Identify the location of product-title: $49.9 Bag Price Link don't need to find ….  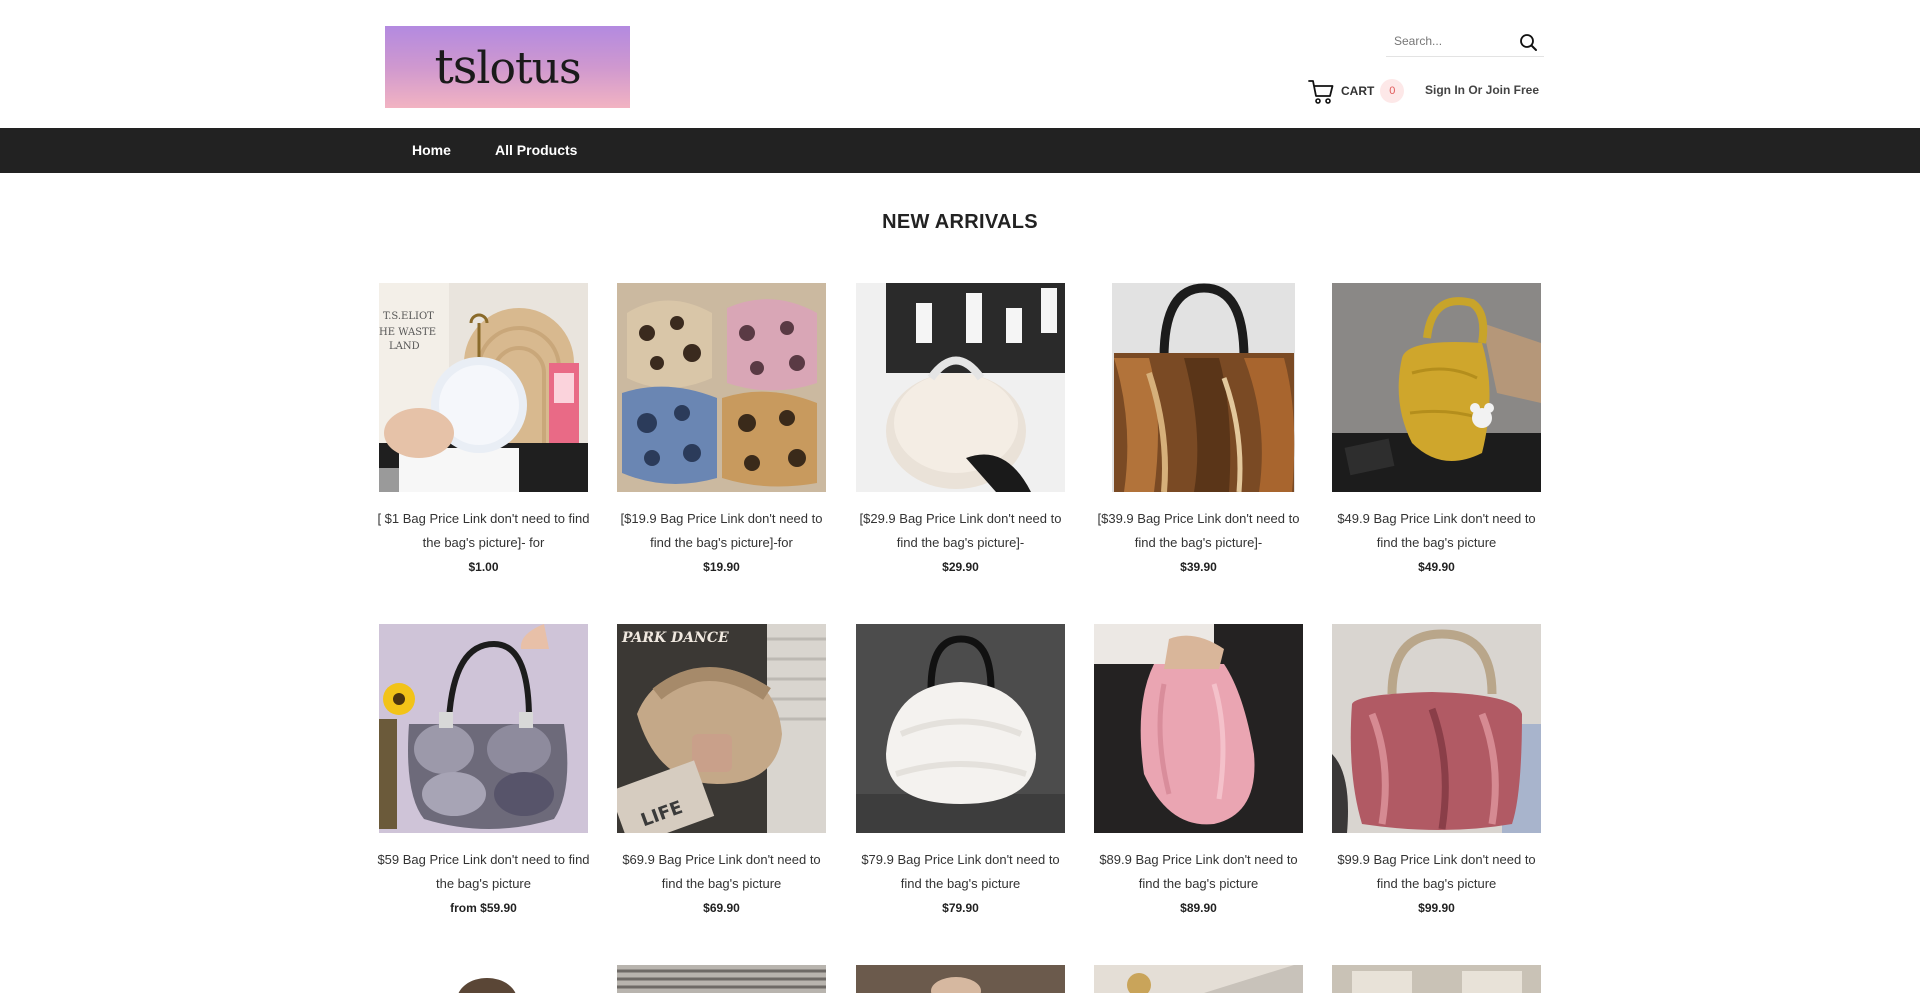
(1436, 531).